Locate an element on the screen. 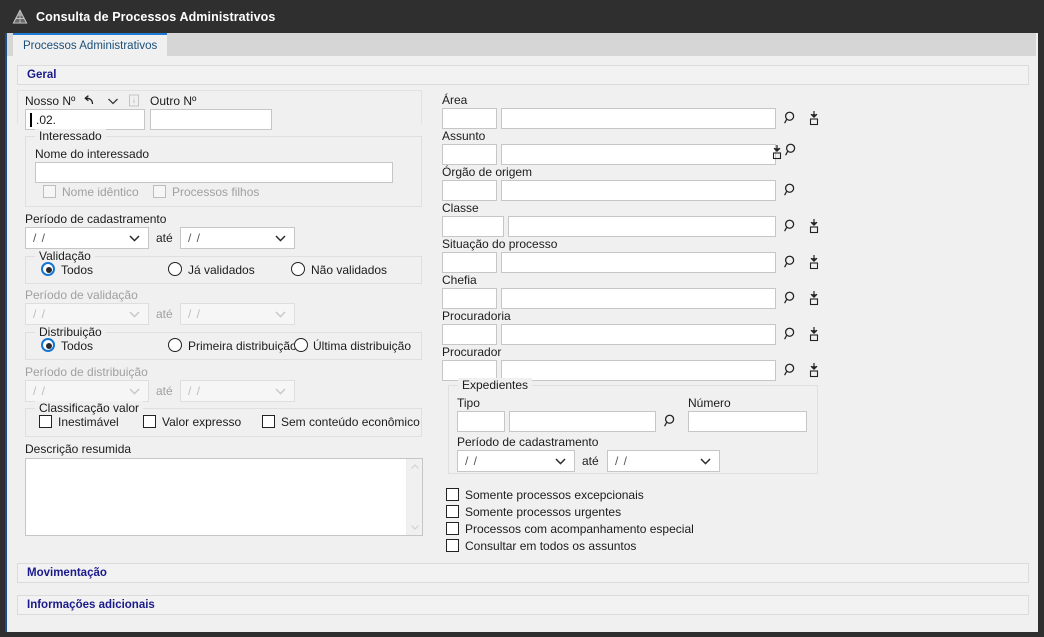  expediente-tipo-description-input is located at coordinates (582, 421).